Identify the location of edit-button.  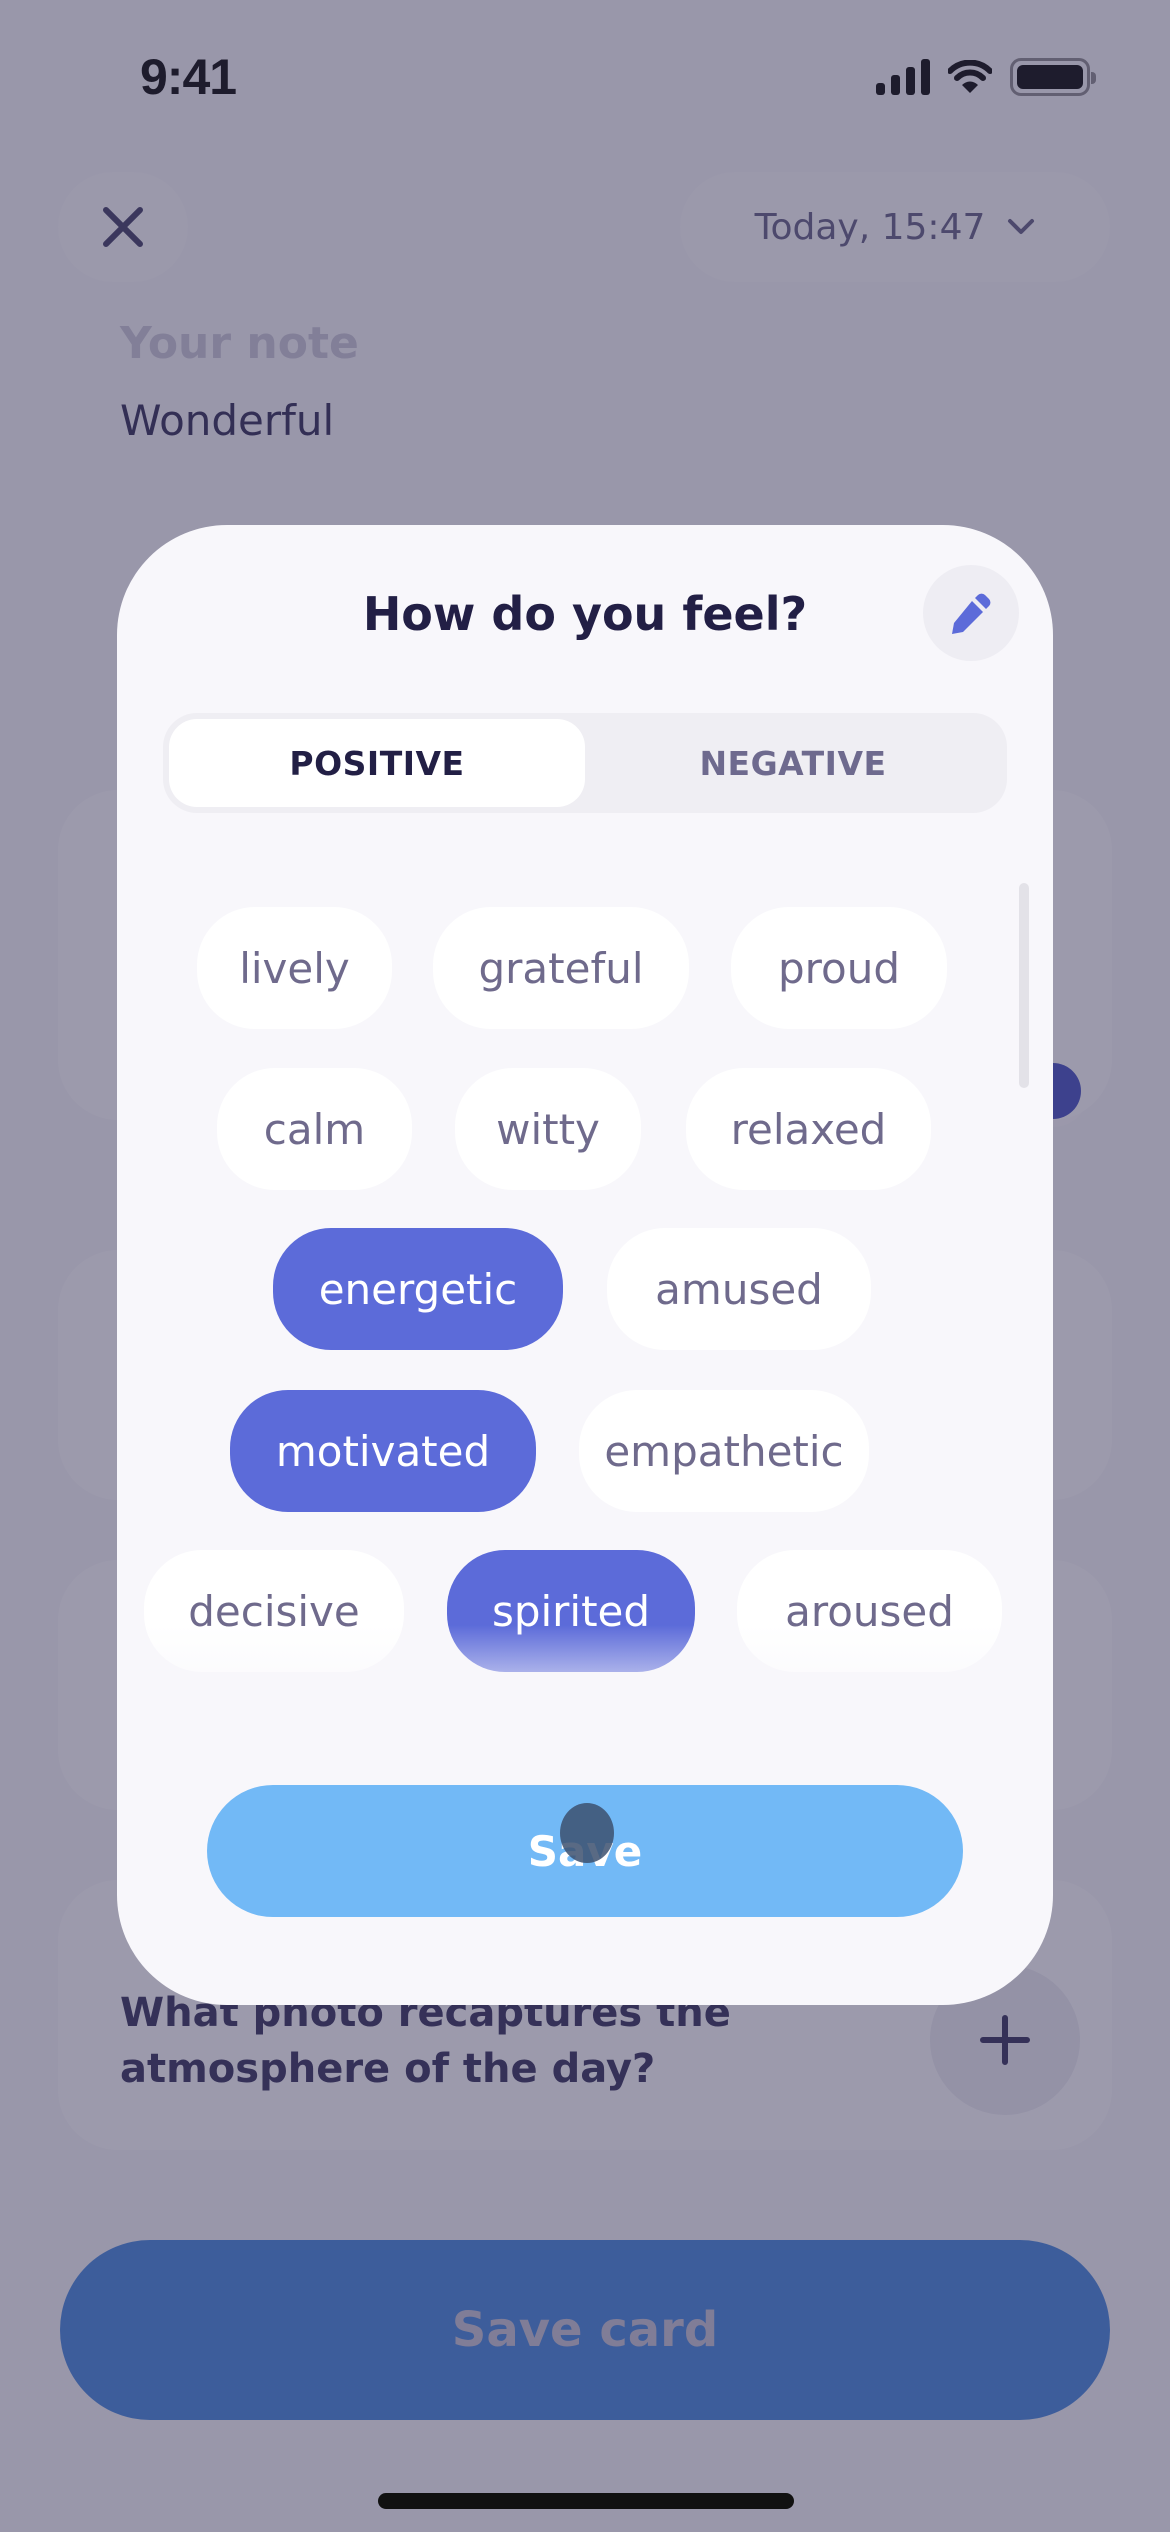
(971, 613).